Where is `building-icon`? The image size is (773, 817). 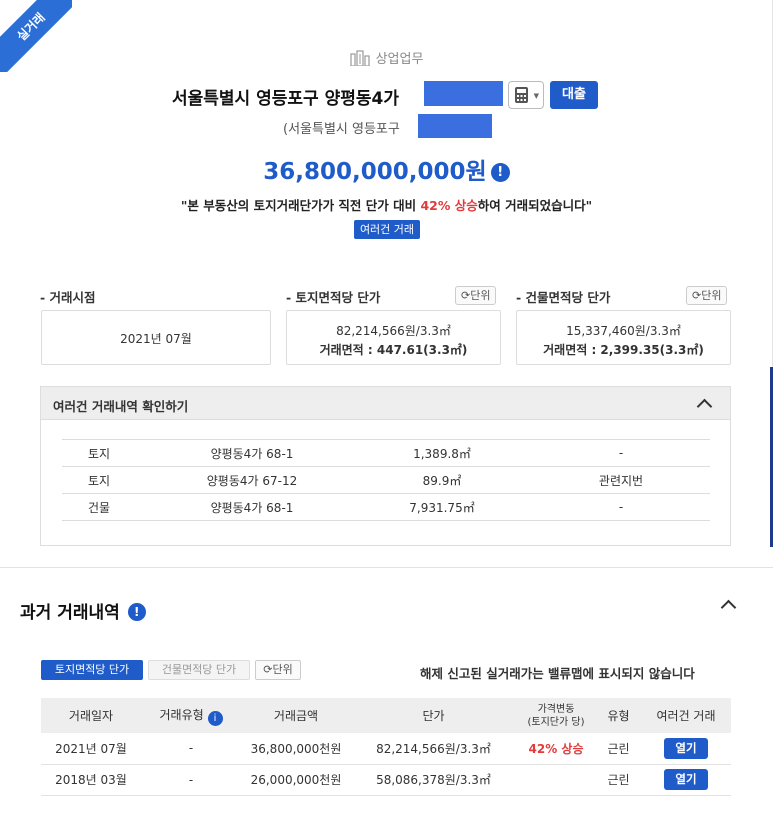
building-icon is located at coordinates (359, 59).